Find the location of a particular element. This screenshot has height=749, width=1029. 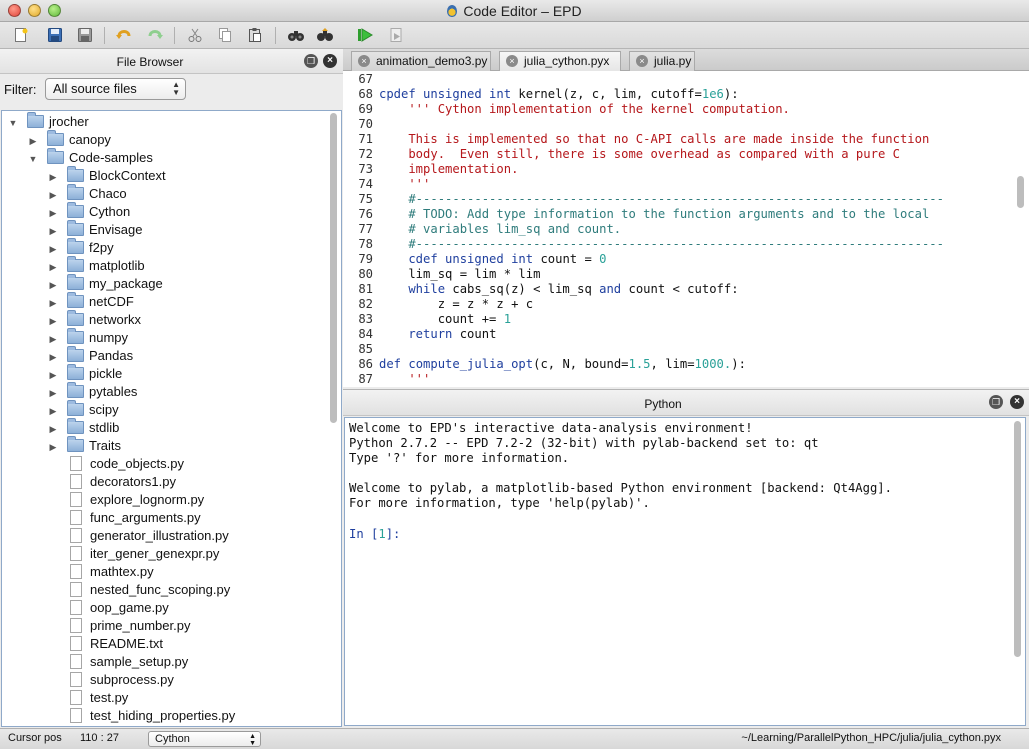

code-line: 74 ''' is located at coordinates (386, 184).